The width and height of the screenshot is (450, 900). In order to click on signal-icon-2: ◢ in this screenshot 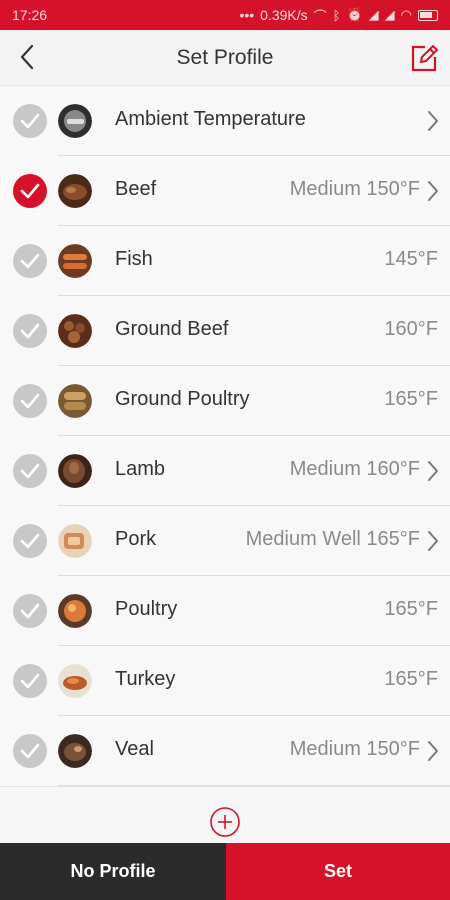, I will do `click(389, 14)`.